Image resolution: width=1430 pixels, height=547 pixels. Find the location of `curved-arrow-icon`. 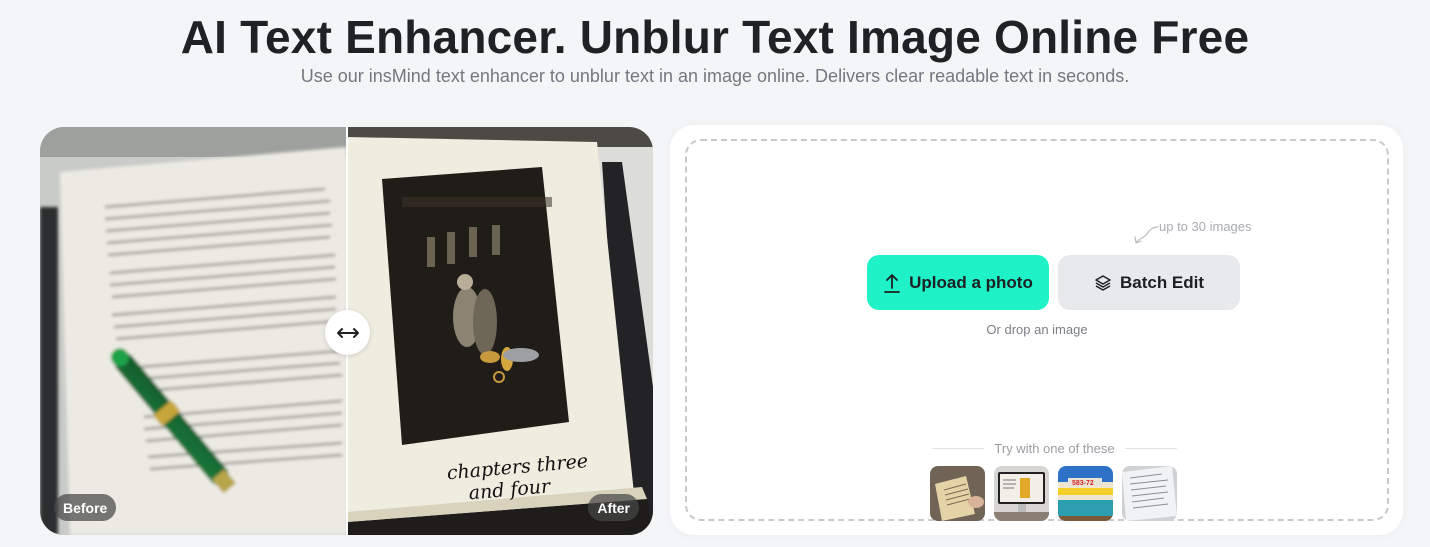

curved-arrow-icon is located at coordinates (1146, 235).